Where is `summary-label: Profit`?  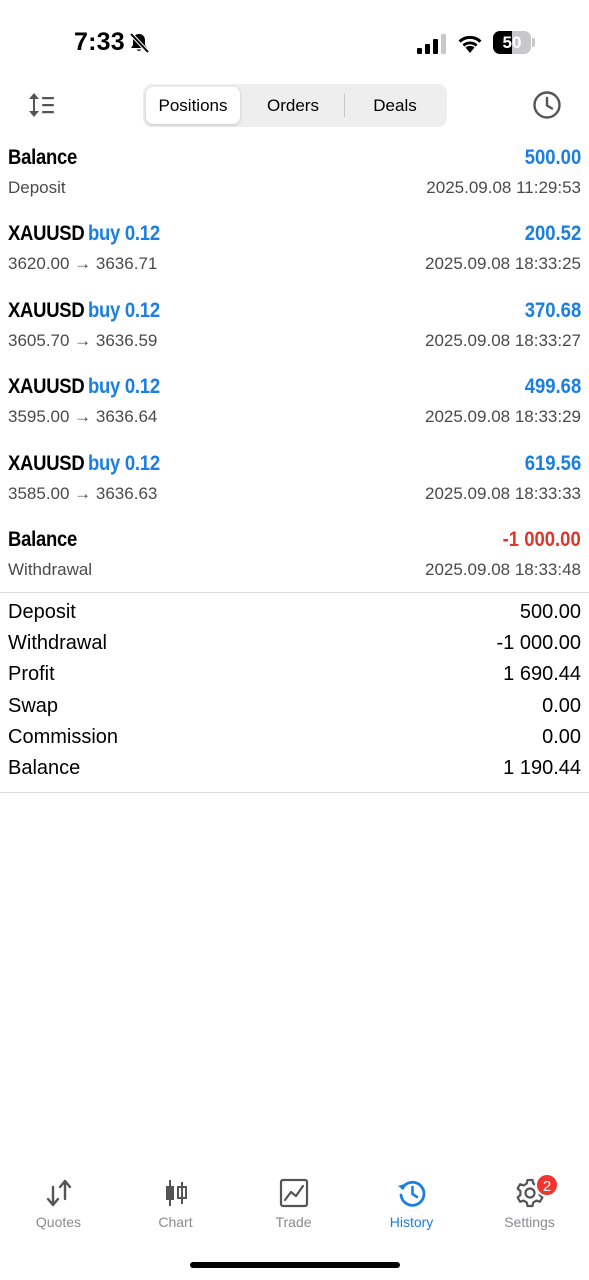 summary-label: Profit is located at coordinates (31, 674).